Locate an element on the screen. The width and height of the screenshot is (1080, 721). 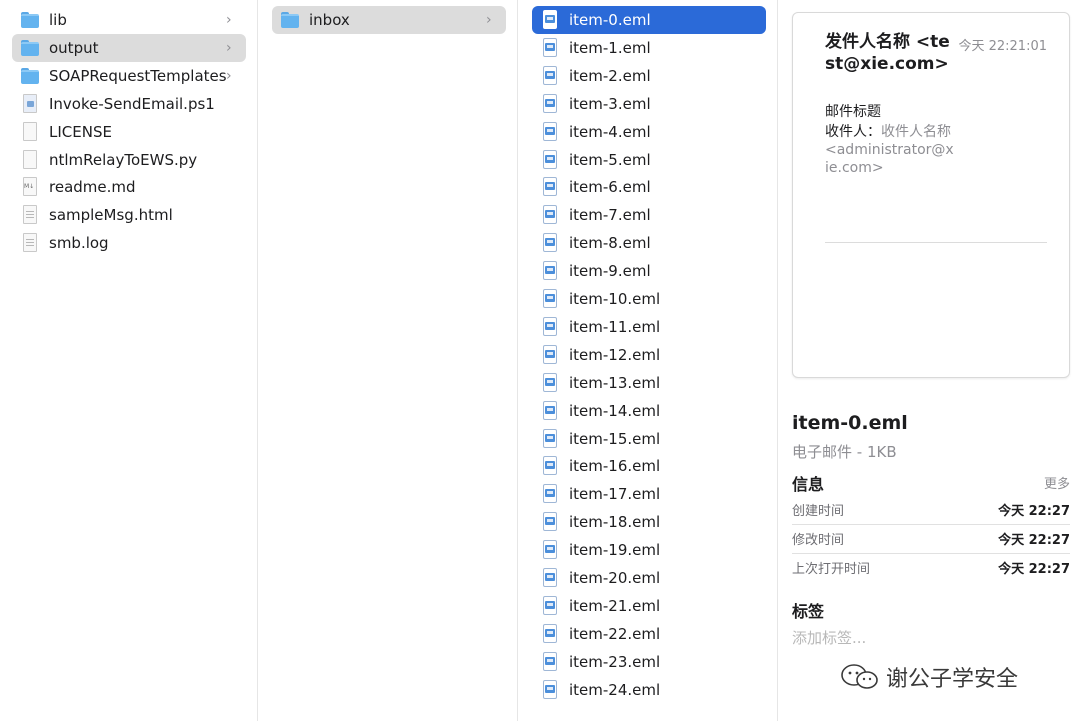
item-label: item-15.eml is located at coordinates (615, 438).